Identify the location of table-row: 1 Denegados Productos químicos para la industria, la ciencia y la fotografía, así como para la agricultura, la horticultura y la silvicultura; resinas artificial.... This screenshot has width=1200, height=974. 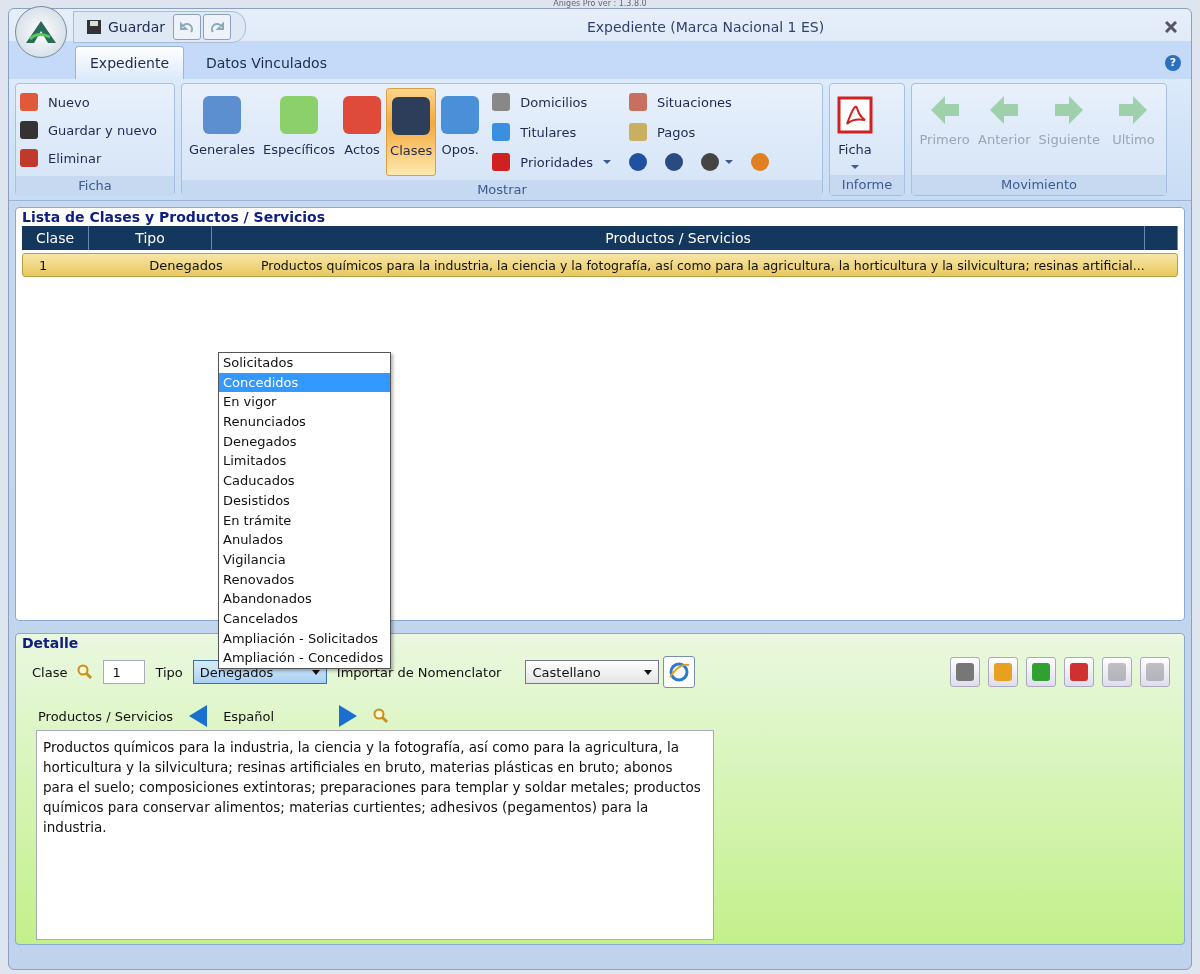
(600, 265).